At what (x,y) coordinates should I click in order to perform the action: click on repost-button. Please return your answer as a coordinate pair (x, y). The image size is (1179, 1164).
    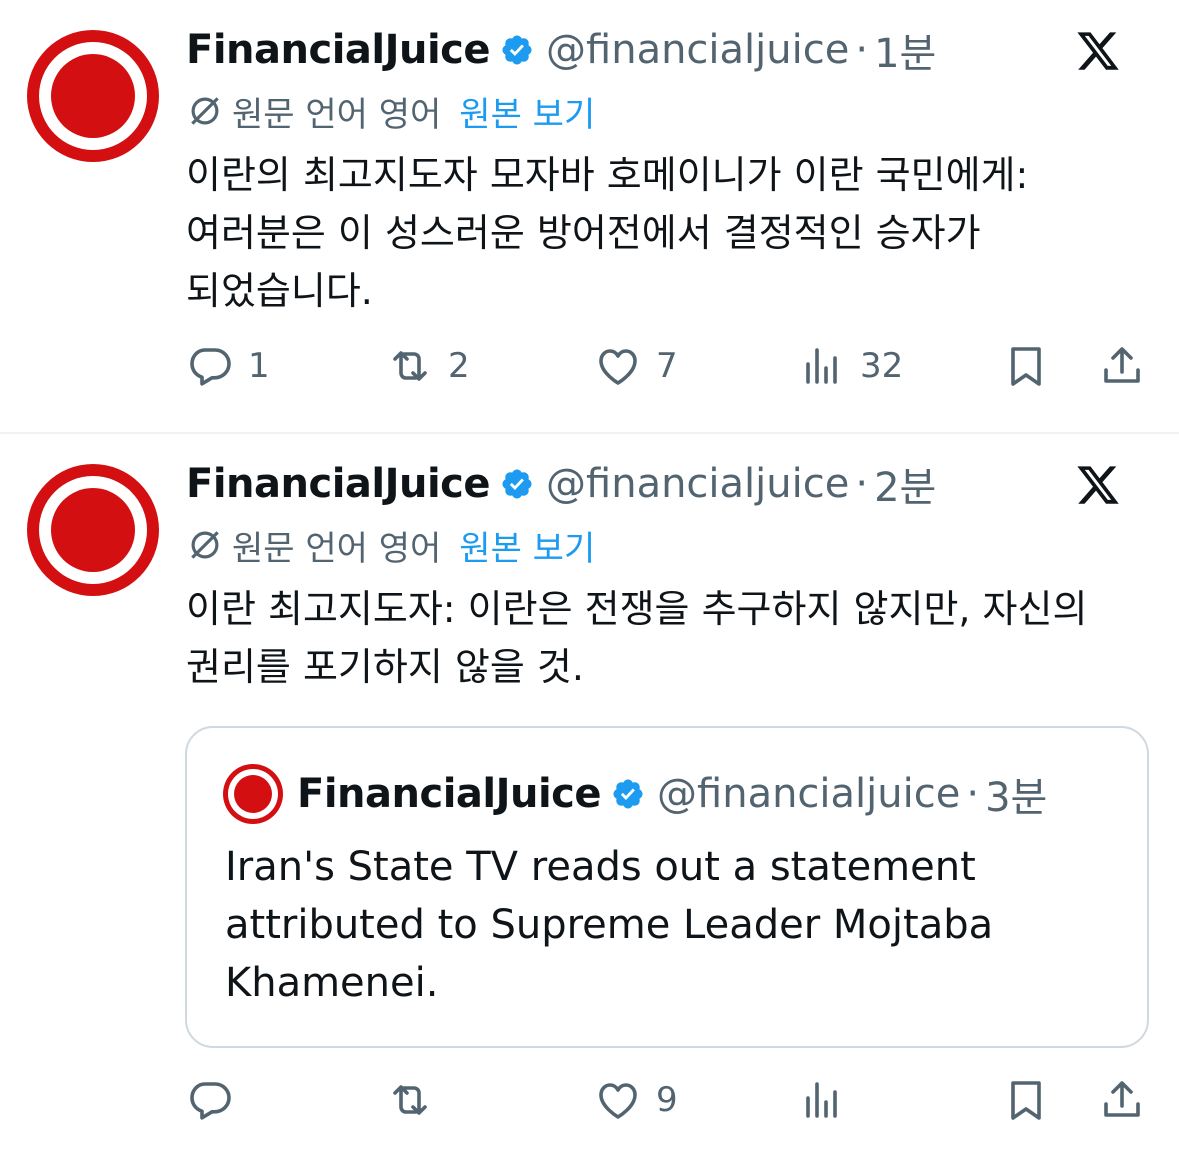
    Looking at the image, I should click on (417, 1100).